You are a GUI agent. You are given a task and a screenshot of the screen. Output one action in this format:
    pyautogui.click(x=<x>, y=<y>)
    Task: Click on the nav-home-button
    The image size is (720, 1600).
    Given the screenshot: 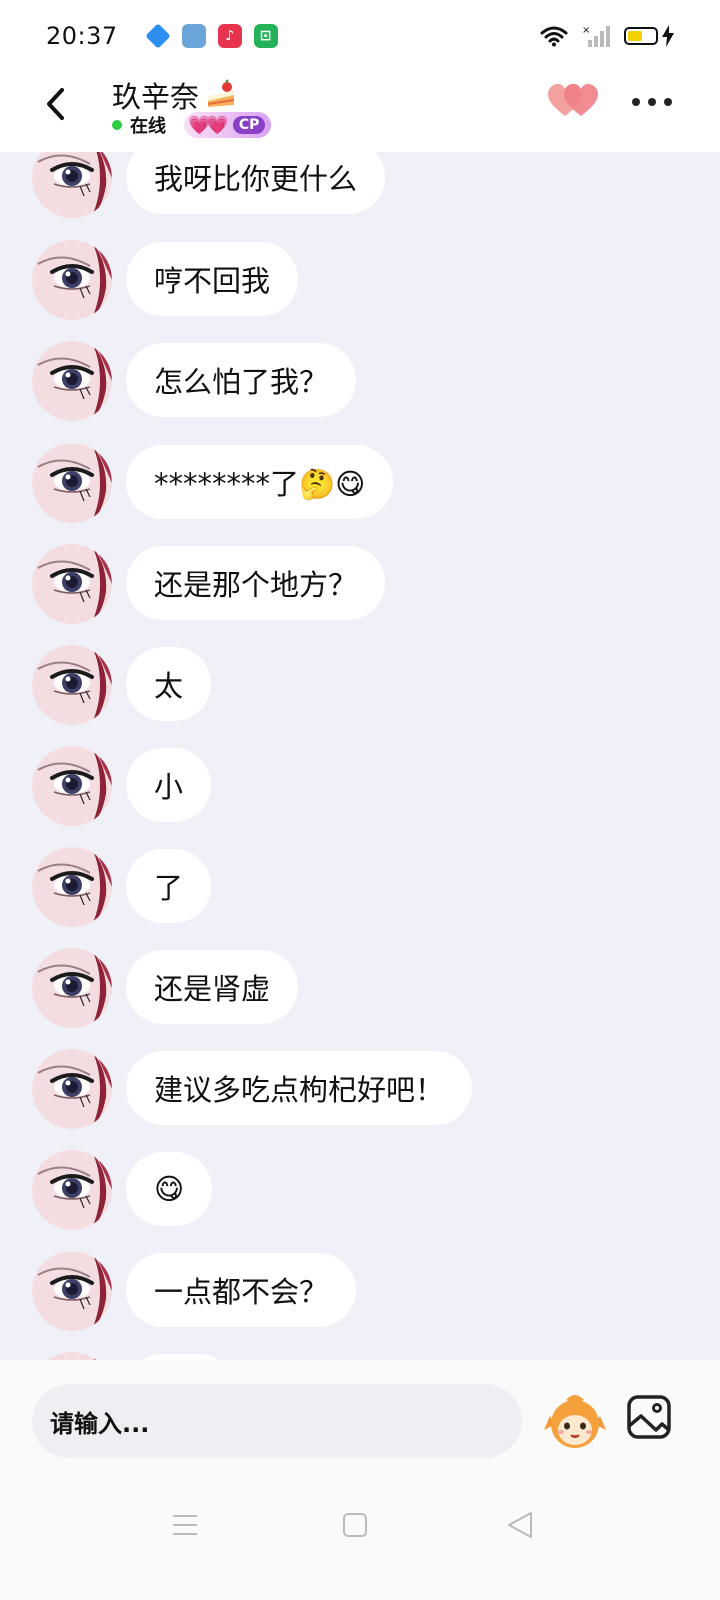 What is the action you would take?
    pyautogui.click(x=355, y=1525)
    